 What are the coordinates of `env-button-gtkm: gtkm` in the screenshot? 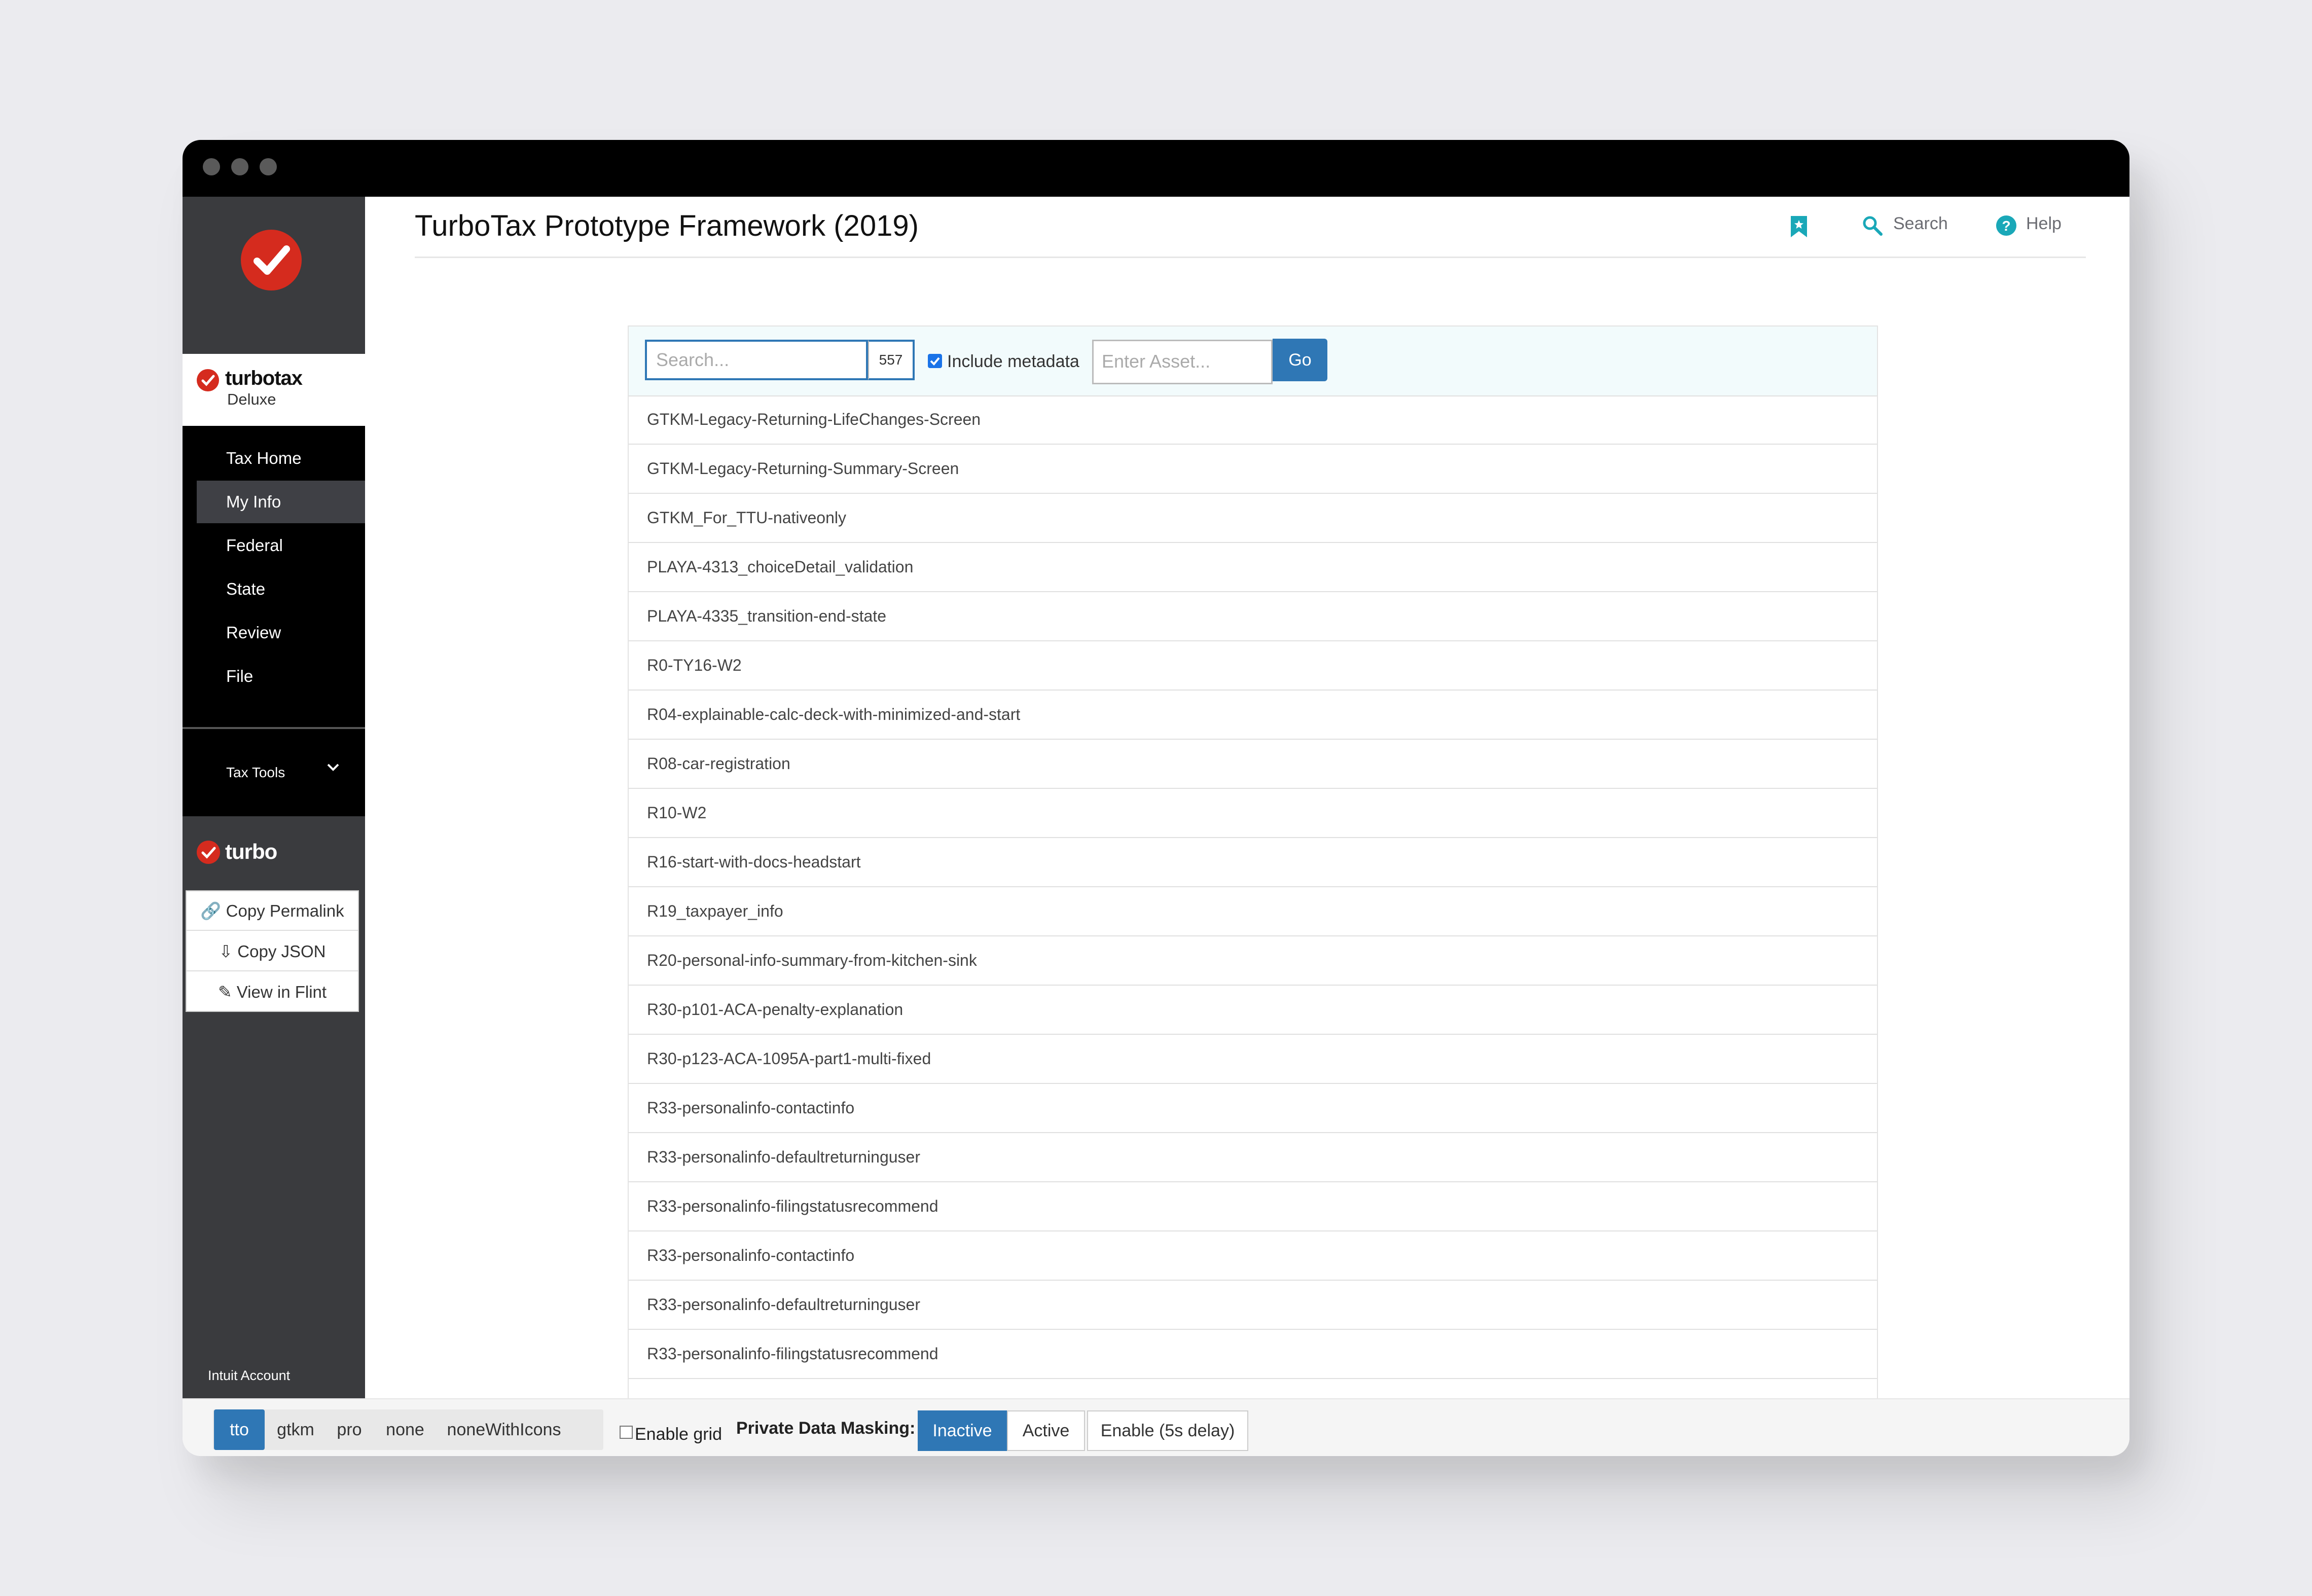 It's located at (295, 1429).